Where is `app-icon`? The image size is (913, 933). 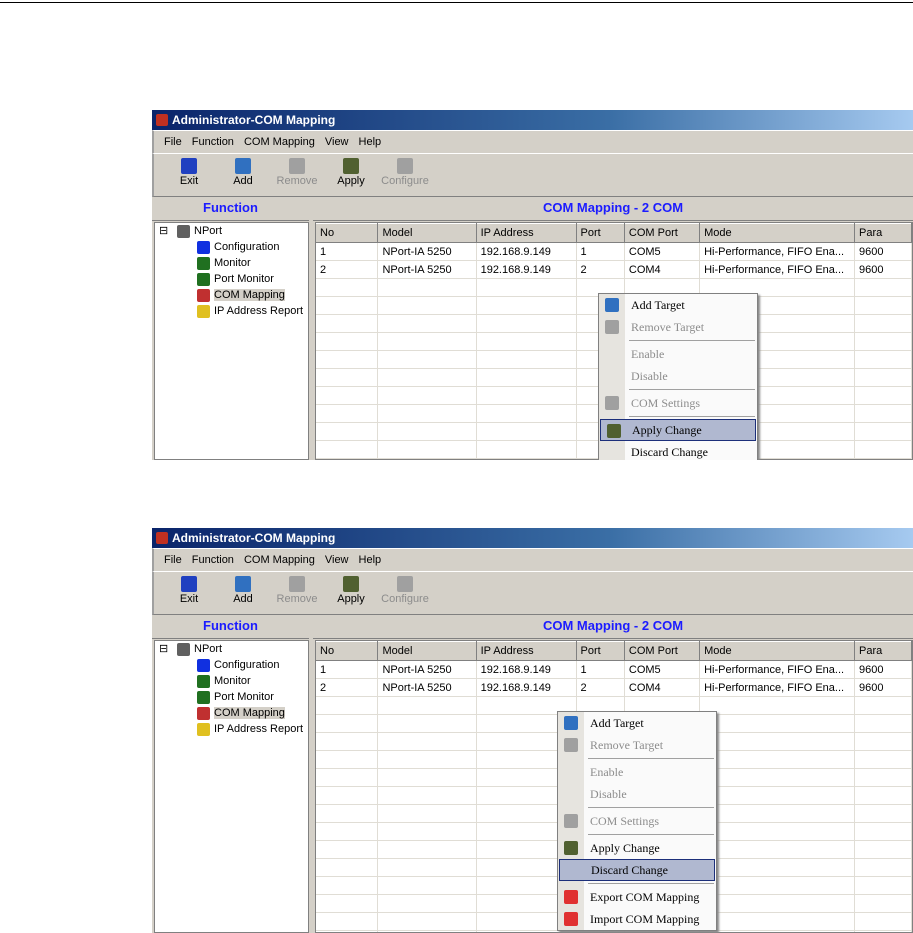
app-icon is located at coordinates (162, 538).